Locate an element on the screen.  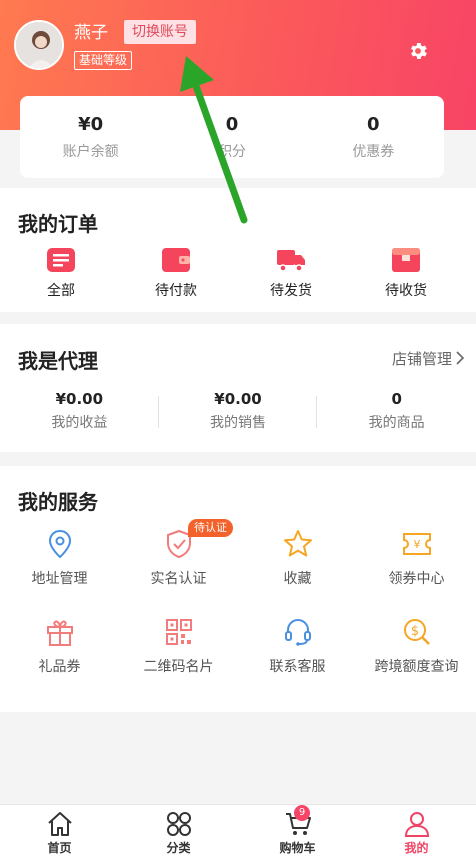
agent-label: 我的销售 is located at coordinates (238, 423).